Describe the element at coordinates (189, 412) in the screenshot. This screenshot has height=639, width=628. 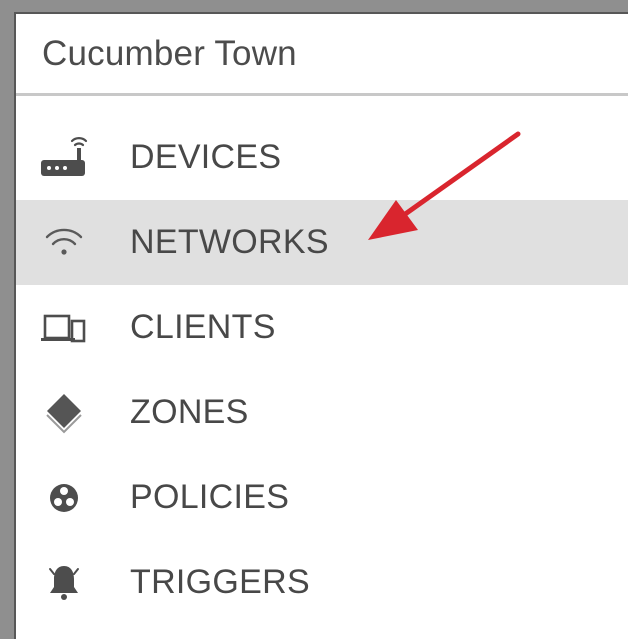
I see `sidebar-item-label: ZONES` at that location.